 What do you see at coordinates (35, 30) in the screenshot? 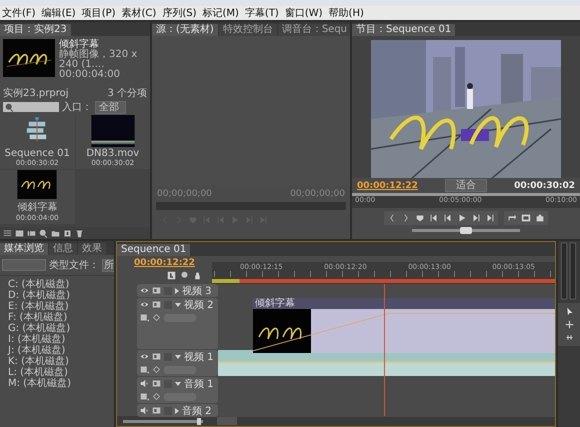
I see `panel-tab: 项目：实例23` at bounding box center [35, 30].